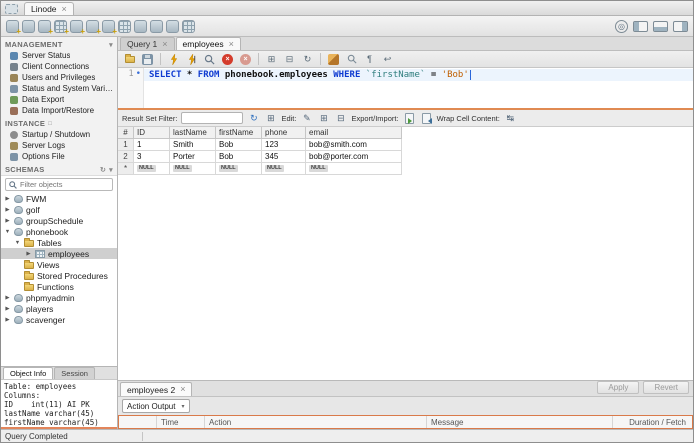  Describe the element at coordinates (621, 26) in the screenshot. I see `preferences-icon: ◎` at that location.